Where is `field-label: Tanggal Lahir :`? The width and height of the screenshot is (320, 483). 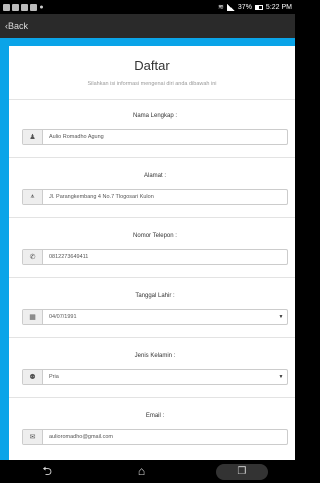
field-label: Tanggal Lahir : is located at coordinates (155, 296).